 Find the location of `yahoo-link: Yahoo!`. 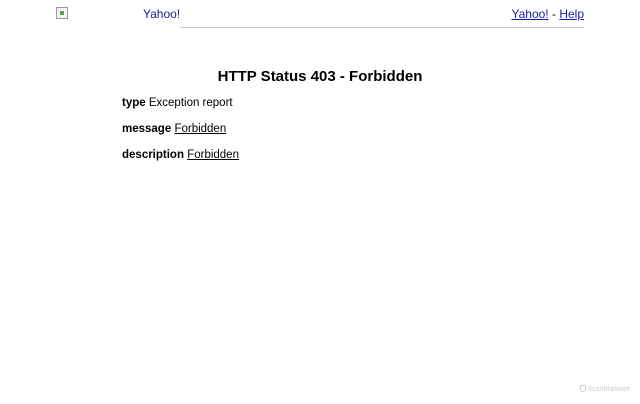

yahoo-link: Yahoo! is located at coordinates (529, 14).